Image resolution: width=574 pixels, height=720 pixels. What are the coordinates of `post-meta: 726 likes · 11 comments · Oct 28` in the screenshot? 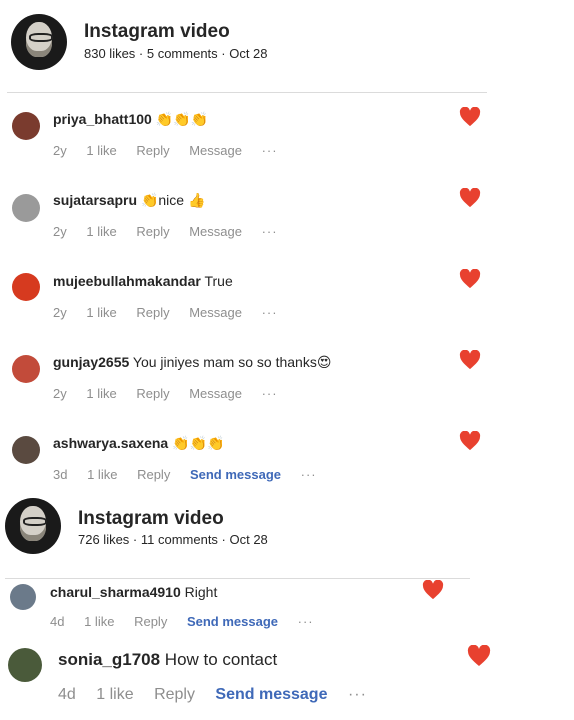 It's located at (173, 539).